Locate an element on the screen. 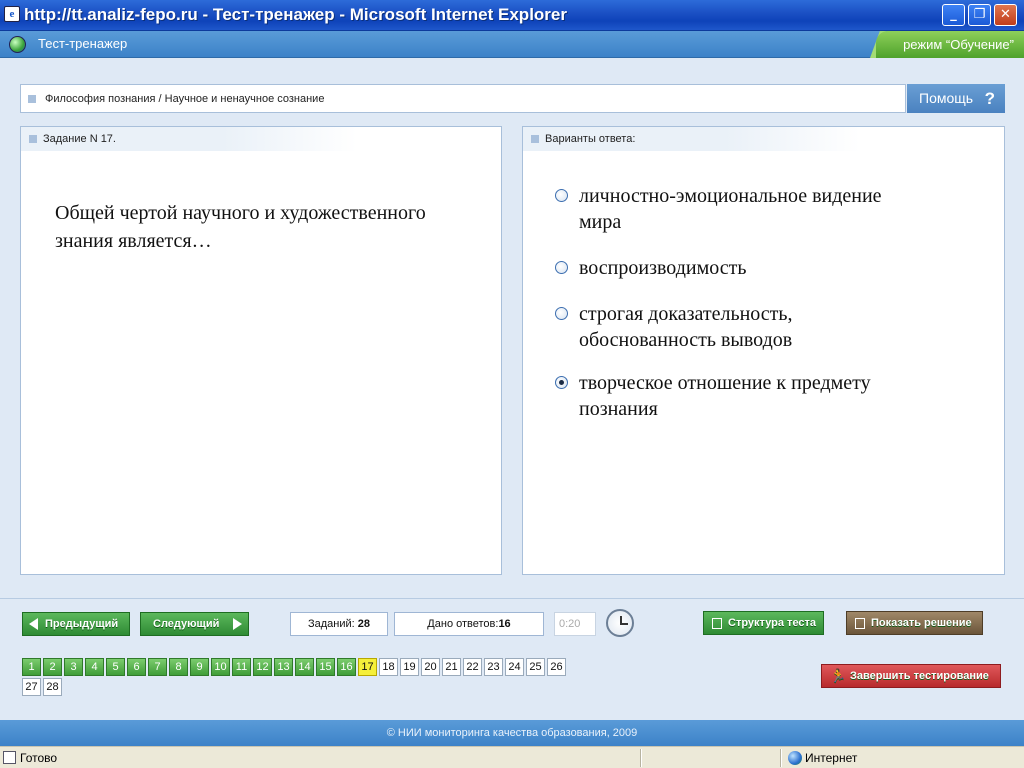 This screenshot has width=1024, height=768. prev-button: Предыдущий is located at coordinates (76, 624).